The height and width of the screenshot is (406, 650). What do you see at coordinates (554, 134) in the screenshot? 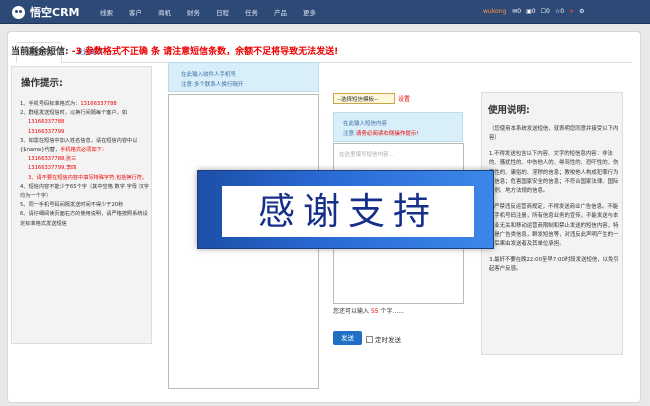
I see `usage-paragraph: （您使用本系统发送短信，就表明您同意并接受以下内容）` at bounding box center [554, 134].